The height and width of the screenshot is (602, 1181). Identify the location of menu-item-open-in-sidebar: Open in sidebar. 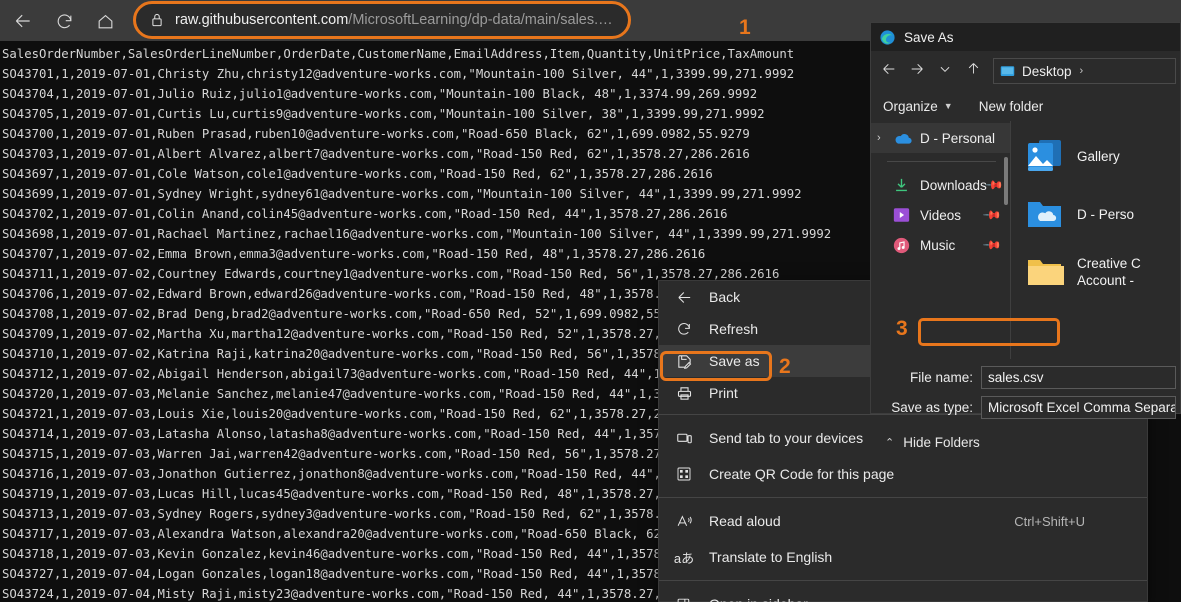
(903, 594).